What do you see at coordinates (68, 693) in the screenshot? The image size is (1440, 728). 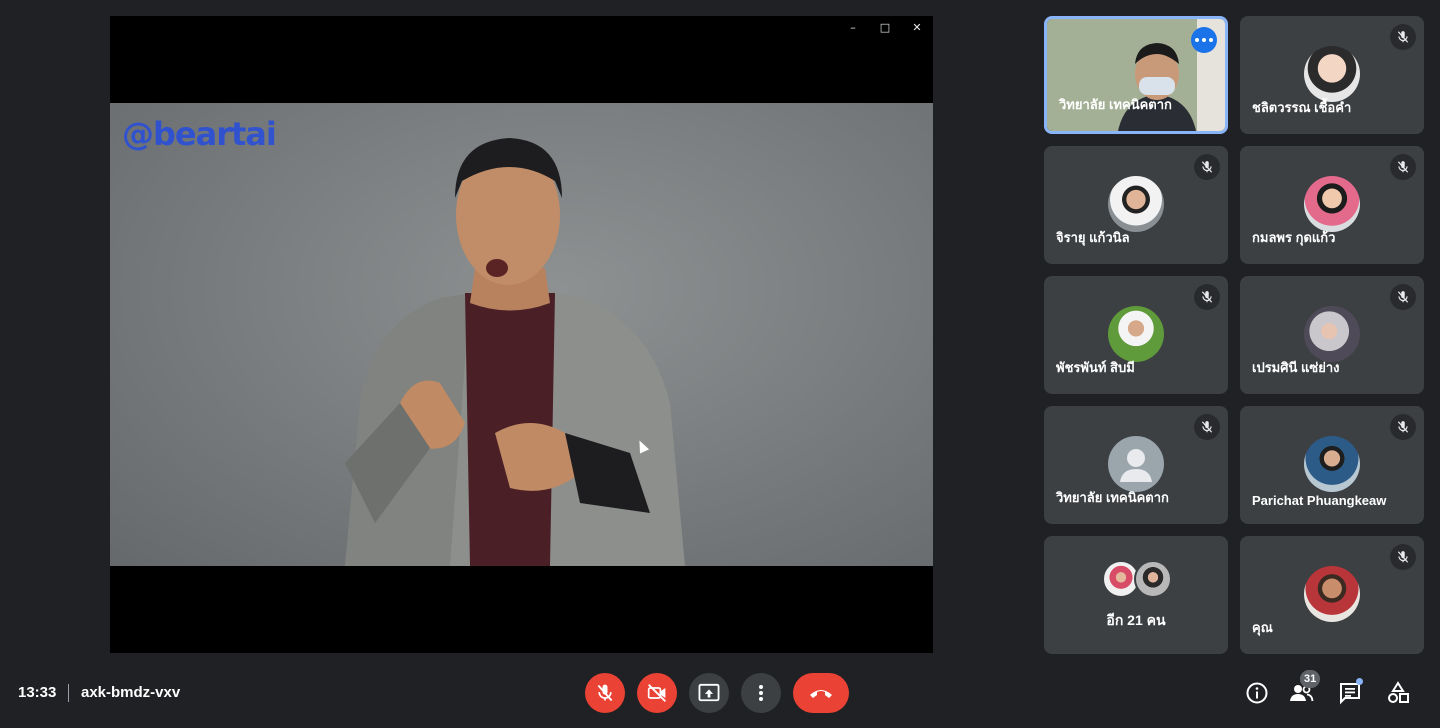 I see `divider` at bounding box center [68, 693].